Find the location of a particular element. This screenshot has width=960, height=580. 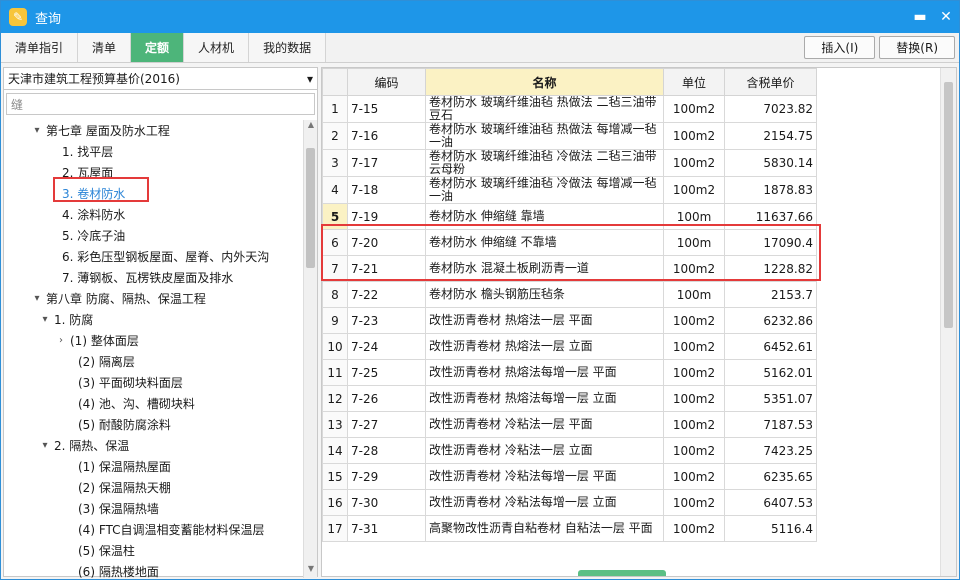

table-row: 8 7-22 卷材防水 檐头钢筋压毡条 100m 2153.7 is located at coordinates (569, 294).